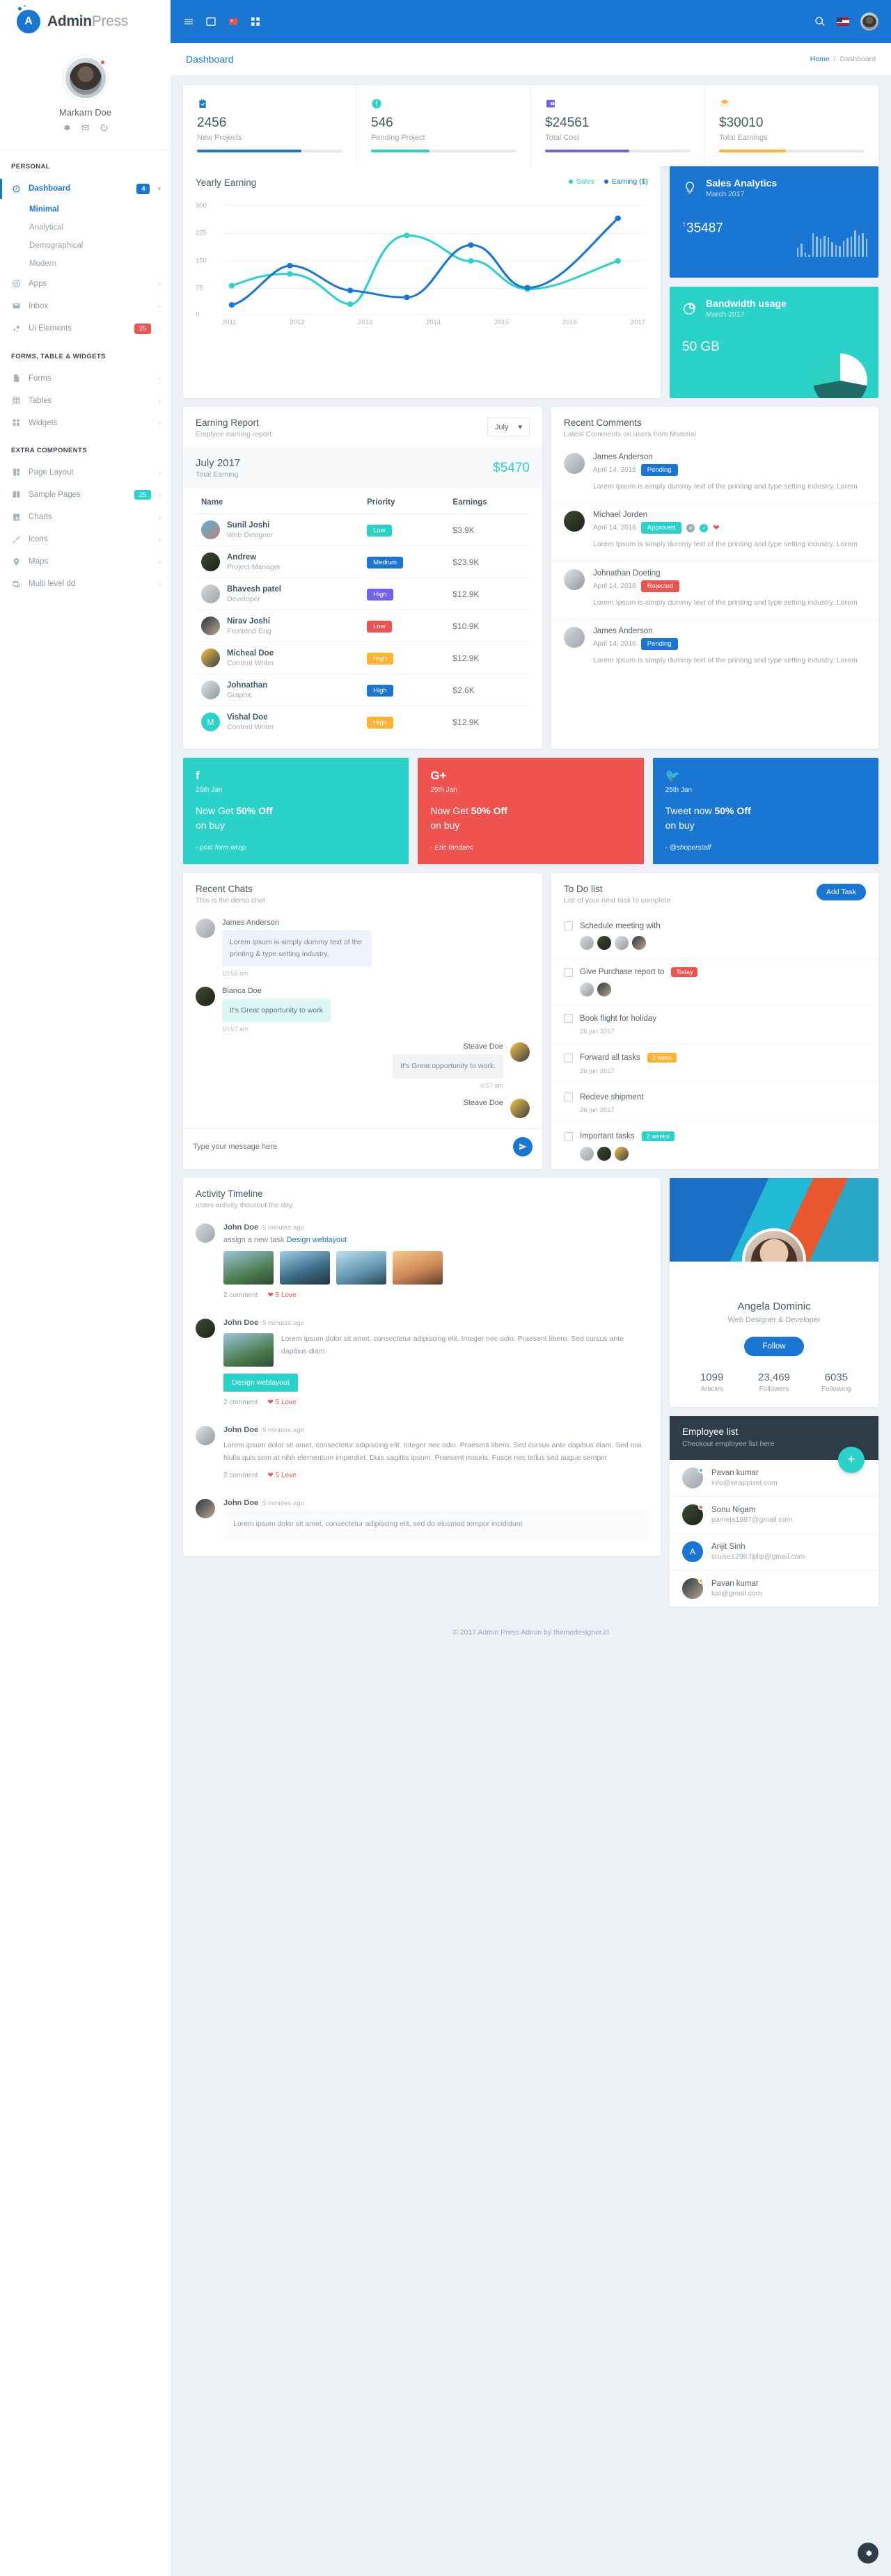 Image resolution: width=891 pixels, height=2576 pixels. I want to click on brand: A AdminPress, so click(85, 21).